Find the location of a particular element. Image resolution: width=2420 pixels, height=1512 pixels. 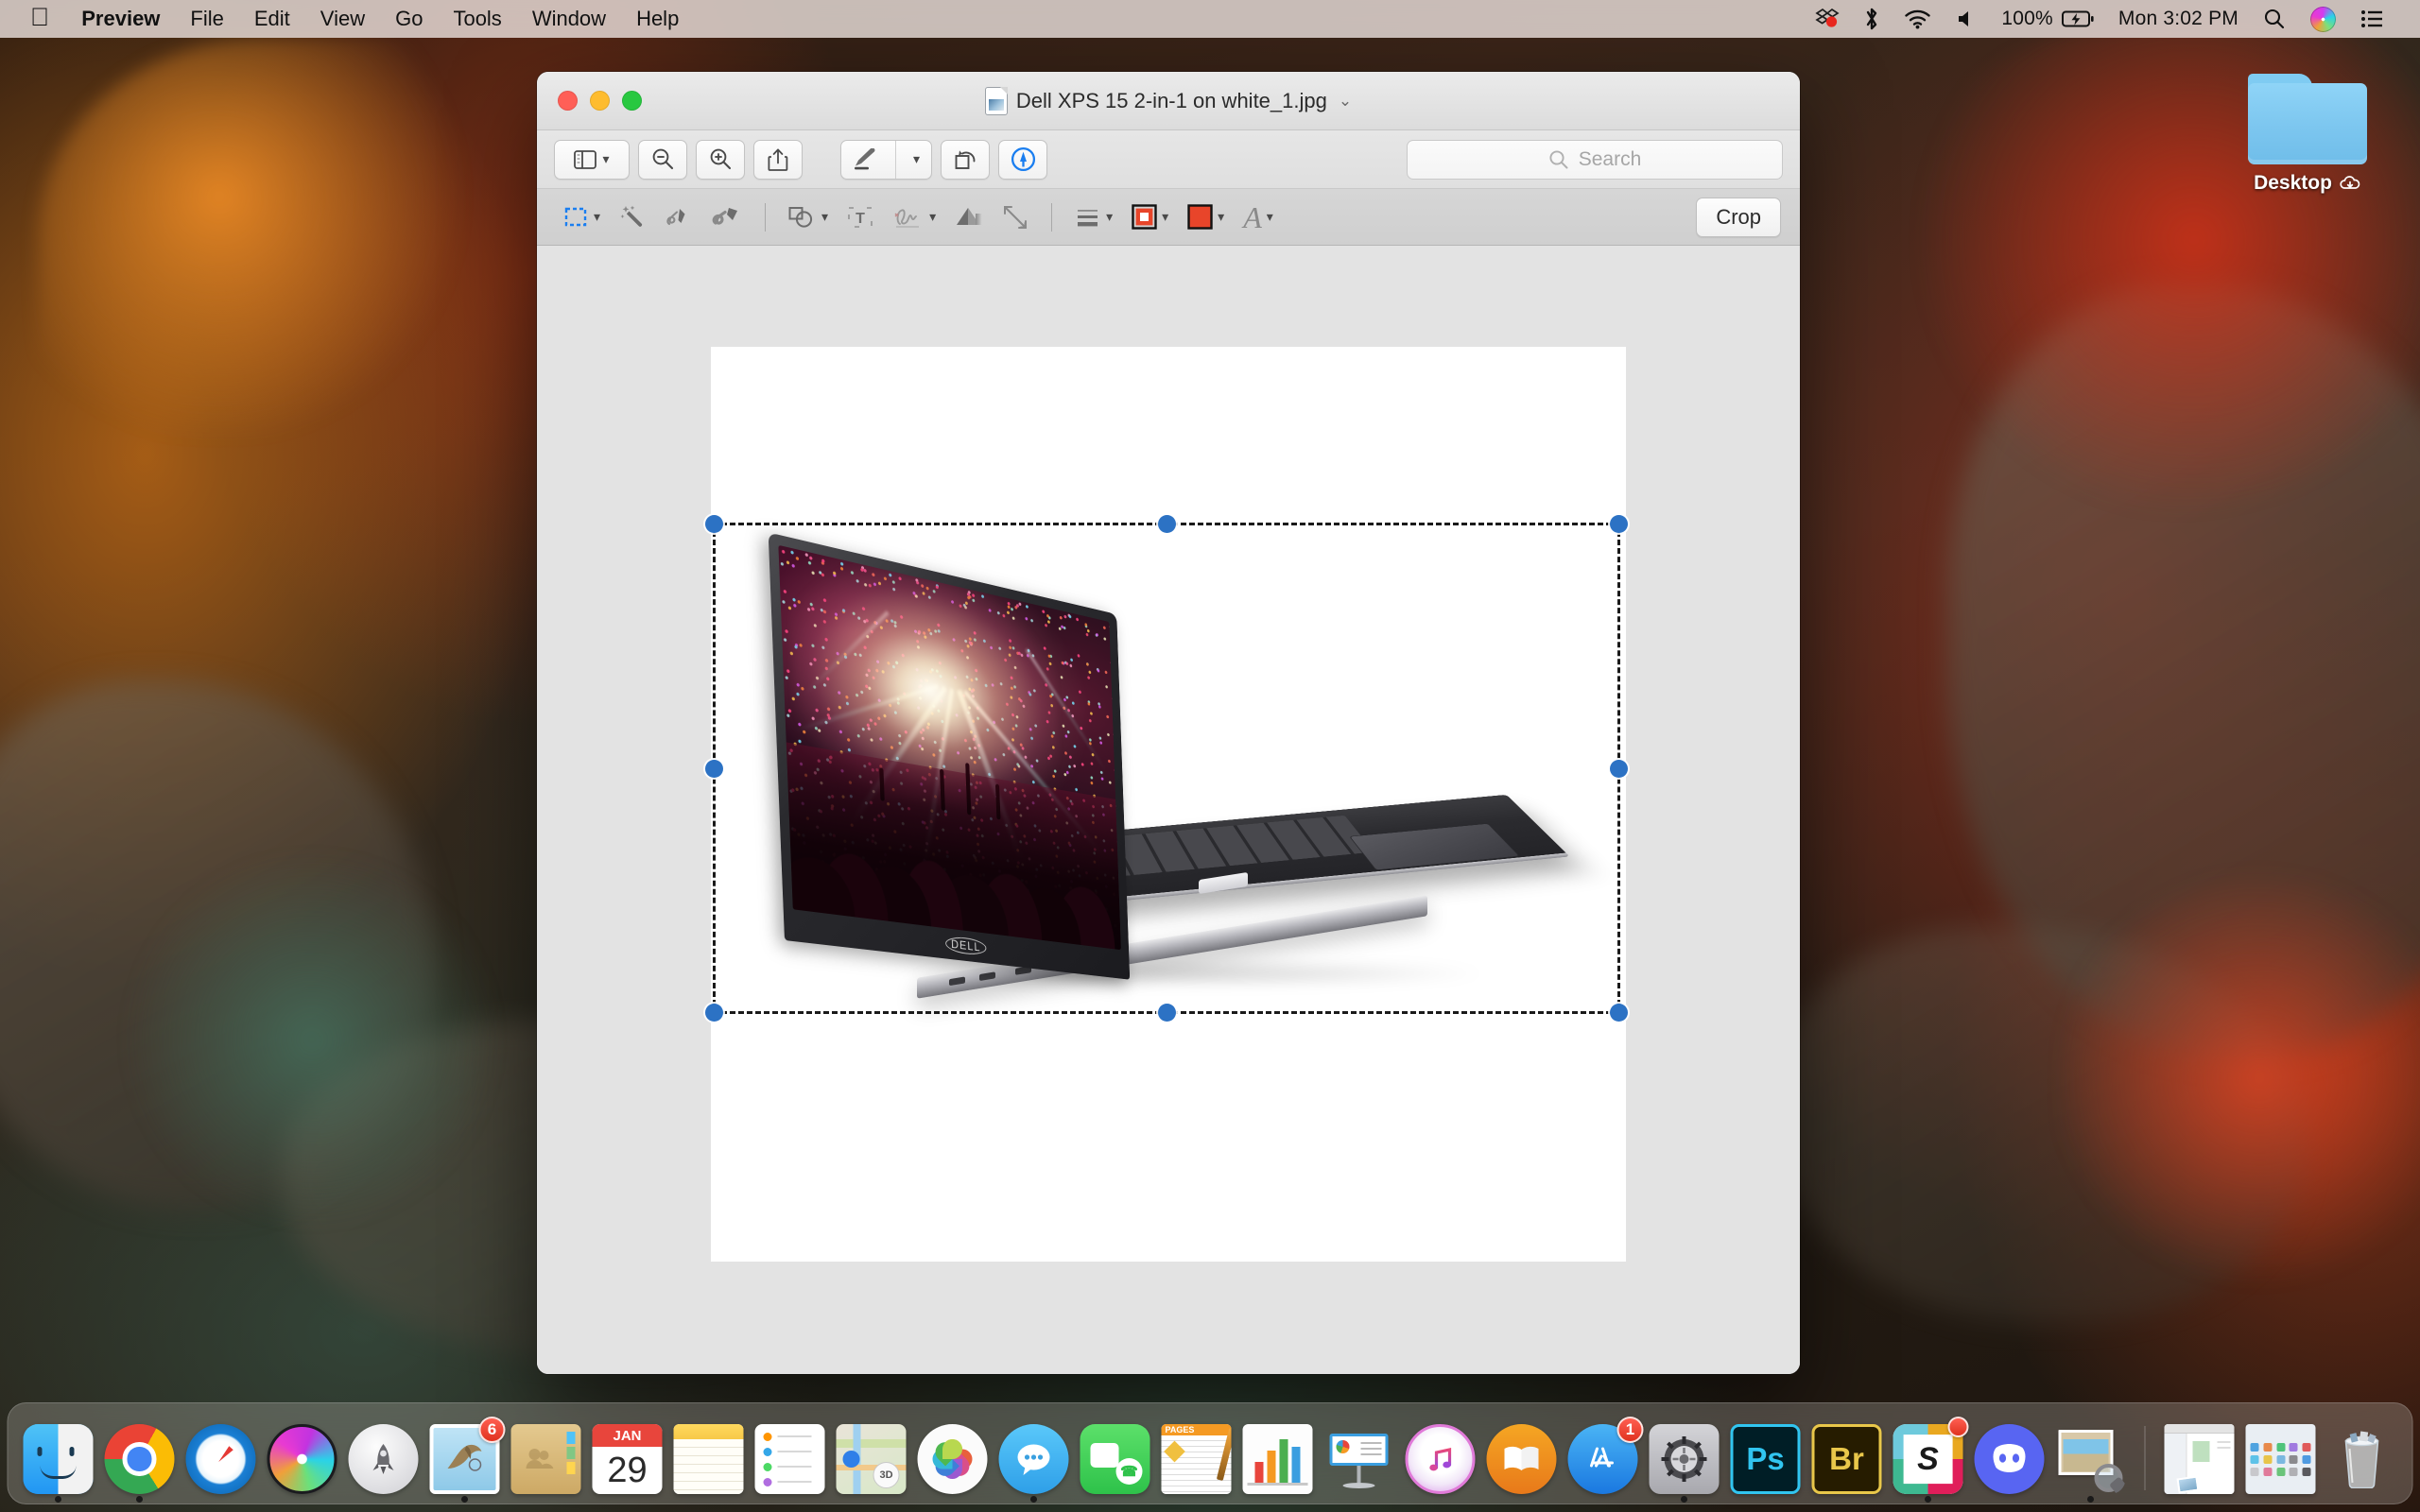

minimized-window-finder is located at coordinates (2200, 1457).